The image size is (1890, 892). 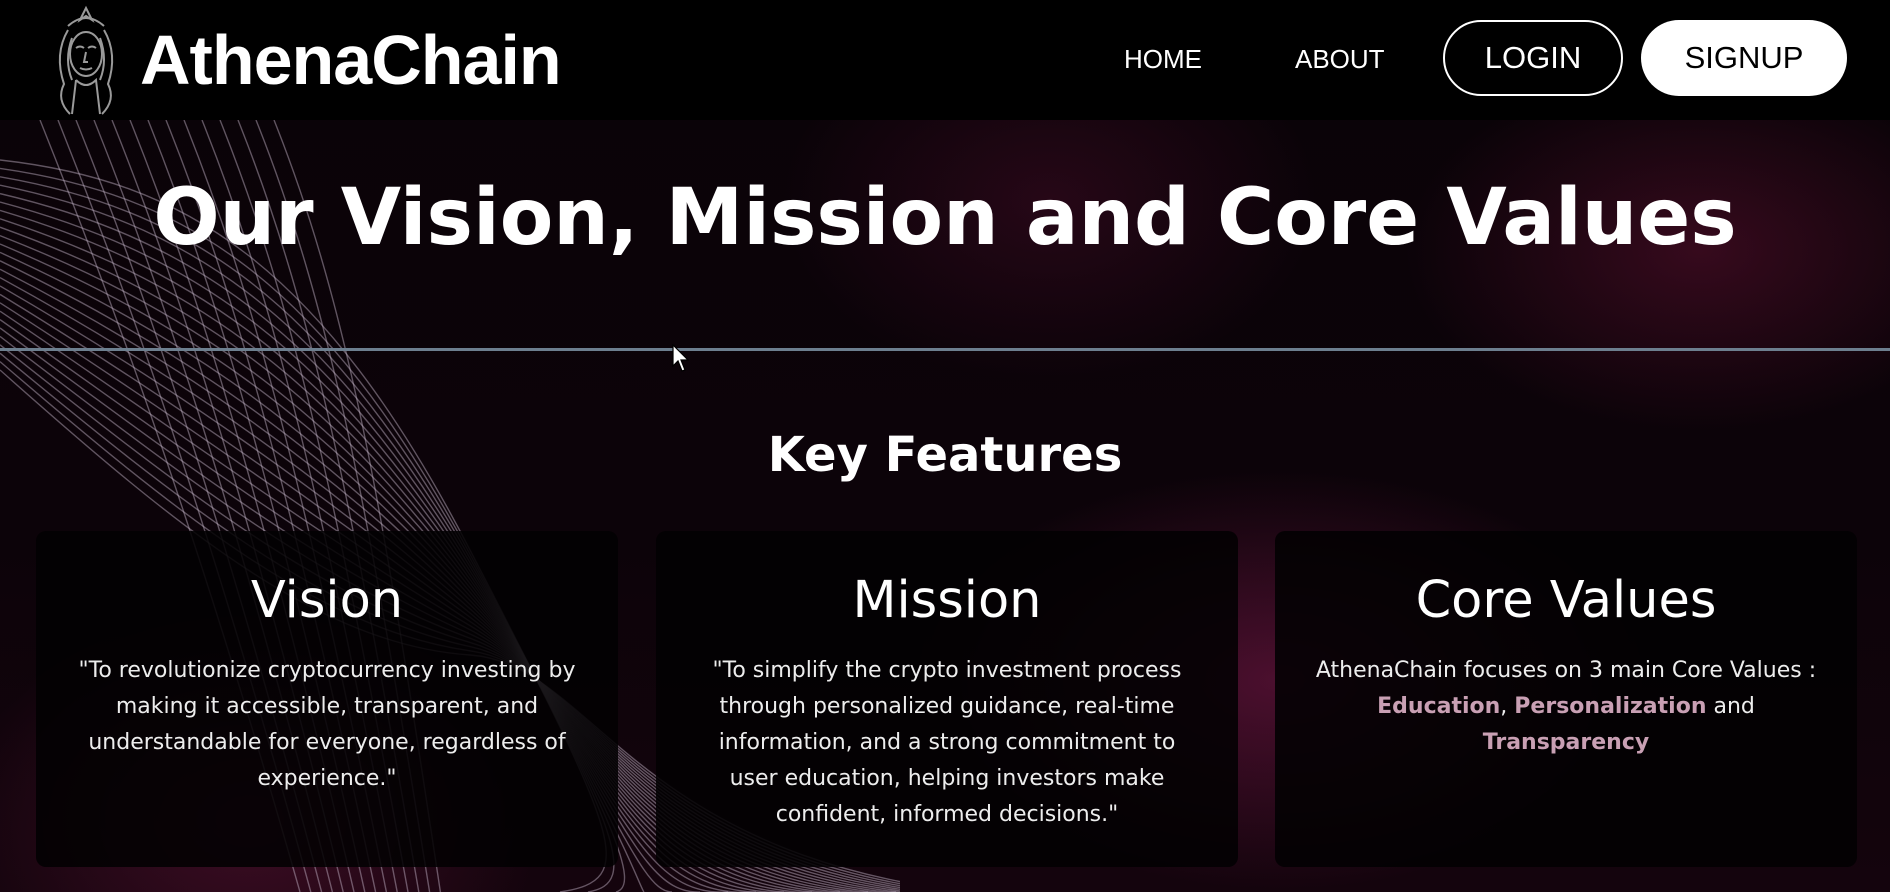 What do you see at coordinates (351, 60) in the screenshot?
I see `brand-name: AthenaChain` at bounding box center [351, 60].